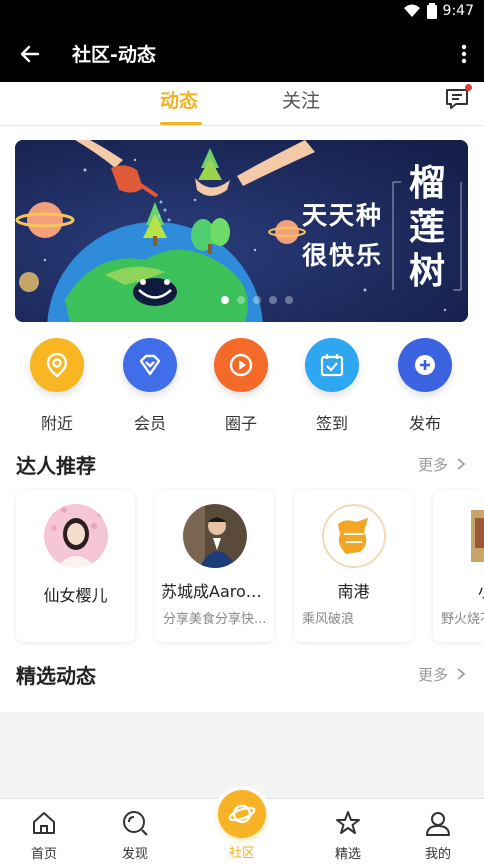 Image resolution: width=484 pixels, height=864 pixels. I want to click on battery-icon, so click(431, 11).